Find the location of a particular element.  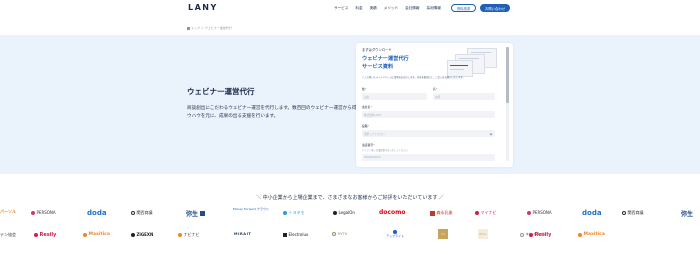

contact-button: お問い合わせ is located at coordinates (495, 8).